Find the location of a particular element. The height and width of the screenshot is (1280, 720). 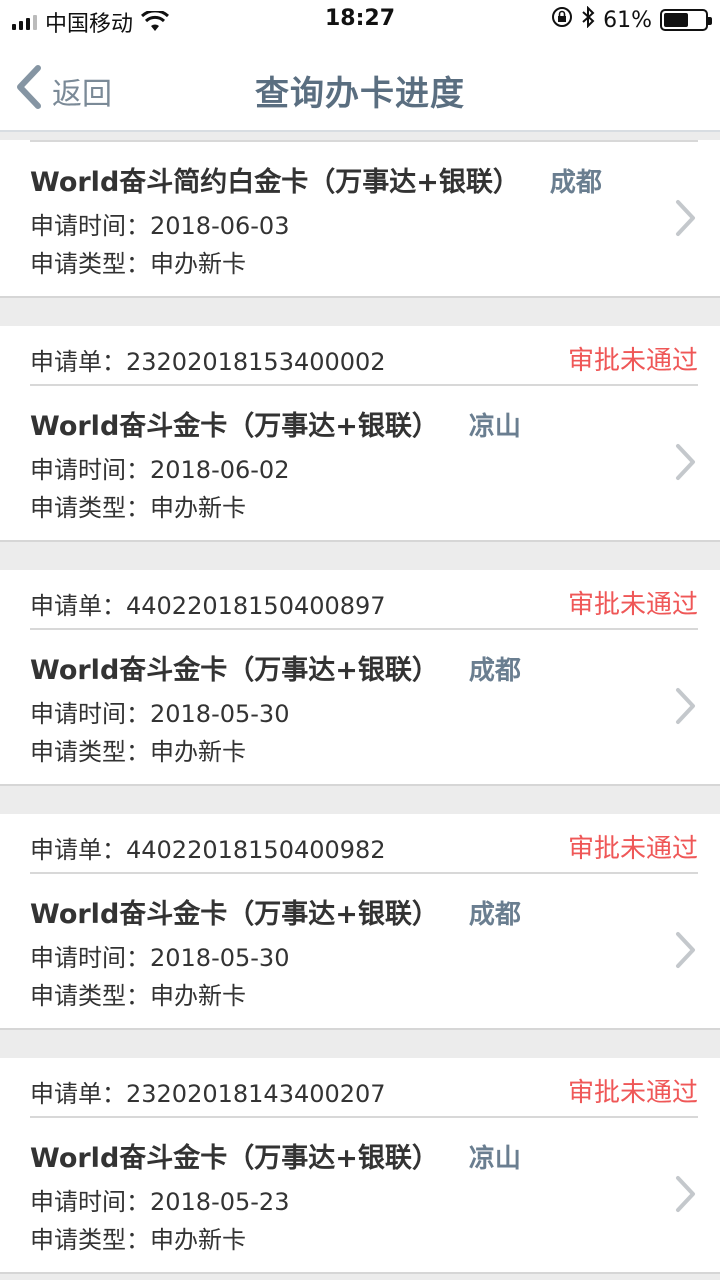

bluetooth-icon is located at coordinates (588, 19).